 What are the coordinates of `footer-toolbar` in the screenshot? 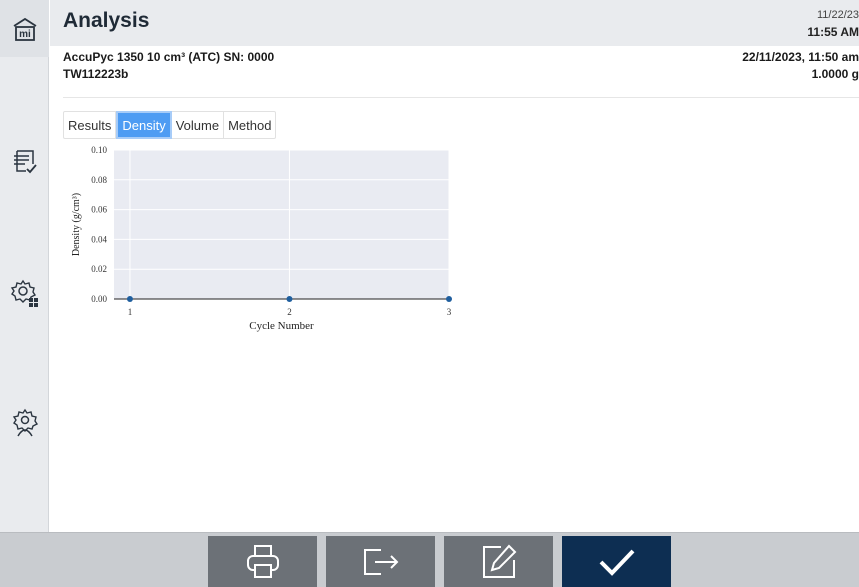 It's located at (429, 559).